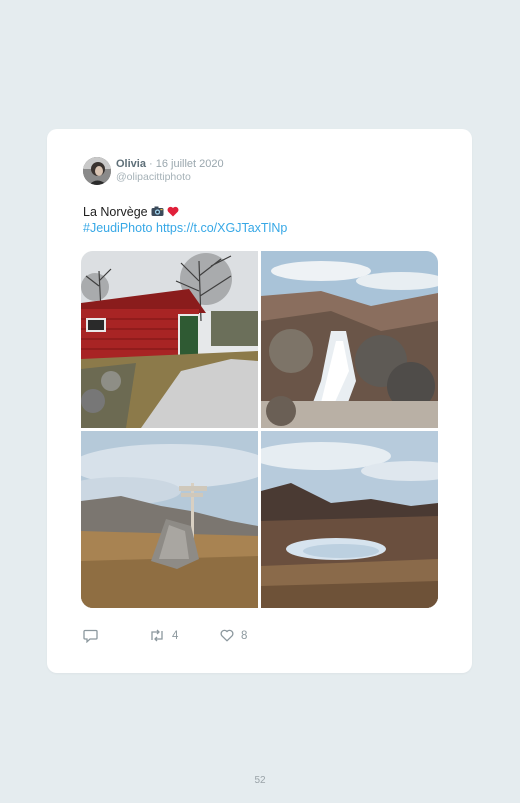 The width and height of the screenshot is (520, 803). What do you see at coordinates (118, 228) in the screenshot?
I see `hashtag-link: #JeudiPhoto` at bounding box center [118, 228].